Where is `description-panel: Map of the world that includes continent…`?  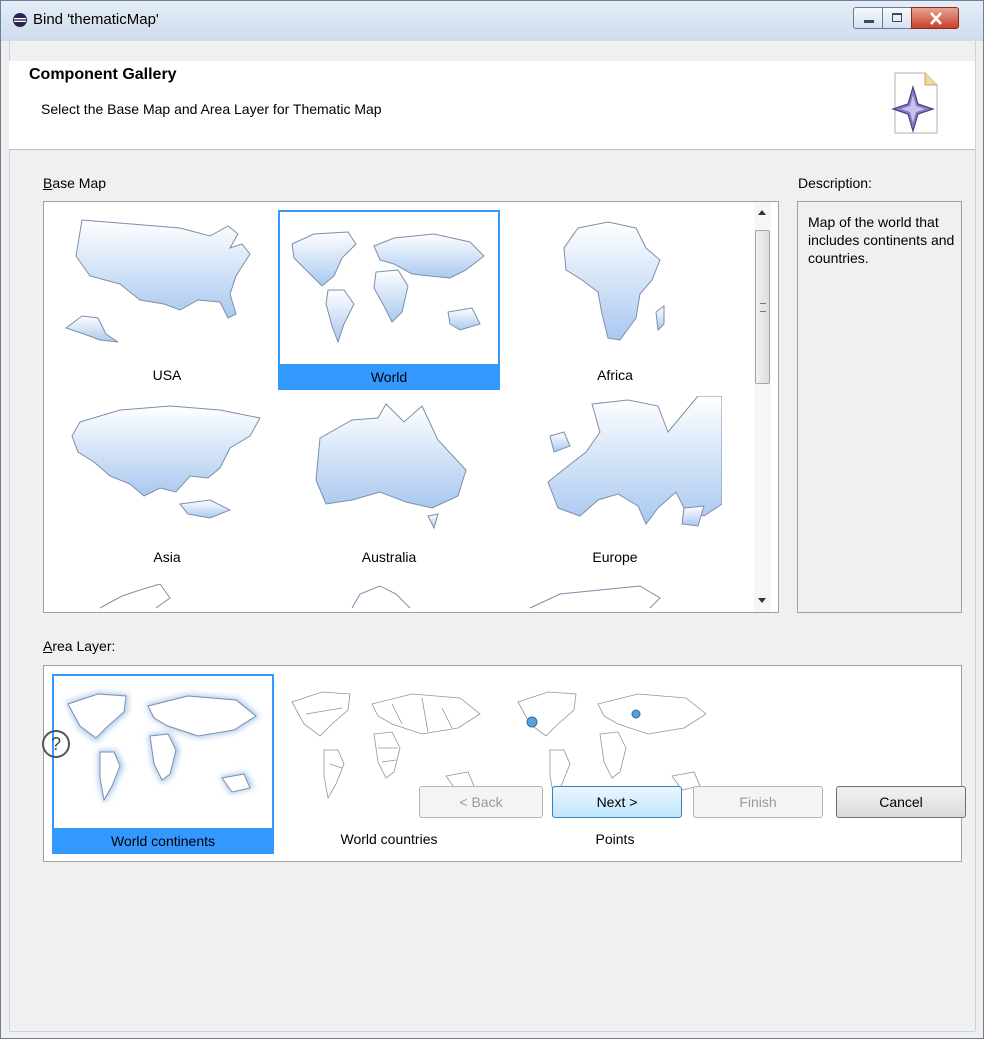
description-panel: Map of the world that includes continent… is located at coordinates (879, 407).